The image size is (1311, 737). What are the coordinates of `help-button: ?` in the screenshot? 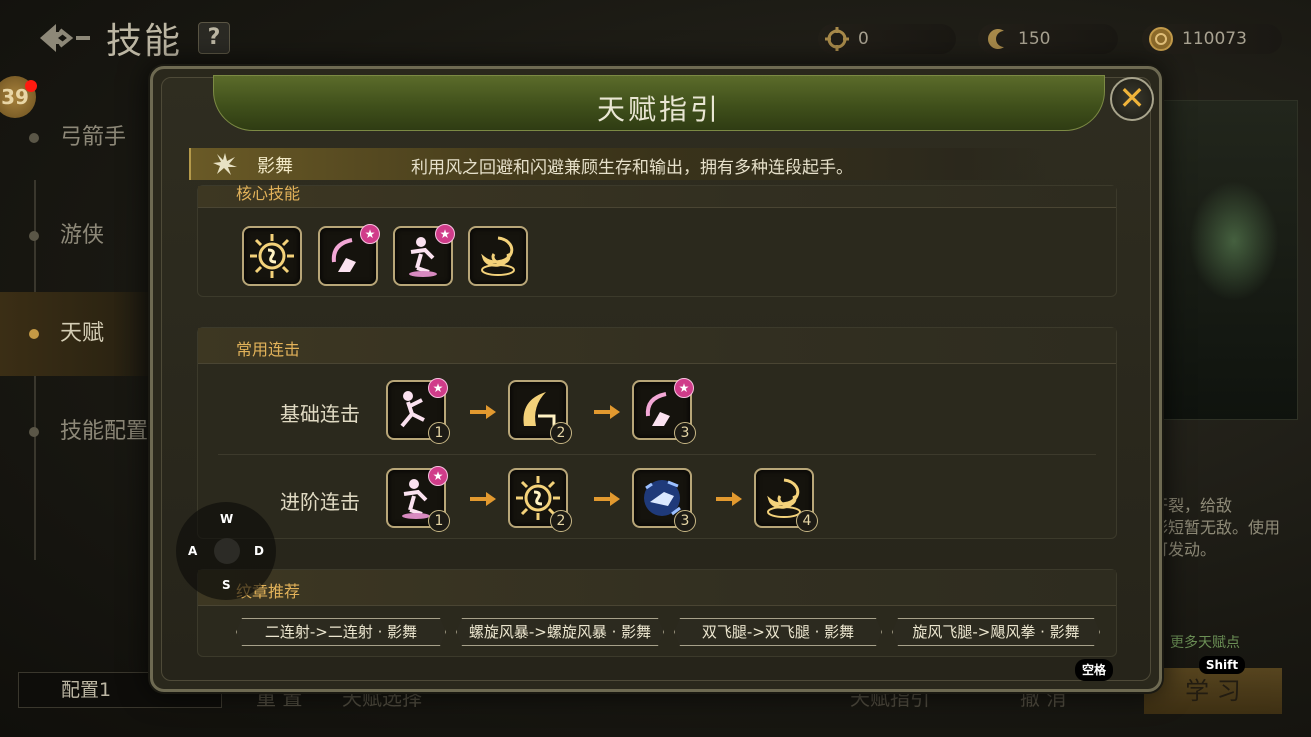 It's located at (214, 38).